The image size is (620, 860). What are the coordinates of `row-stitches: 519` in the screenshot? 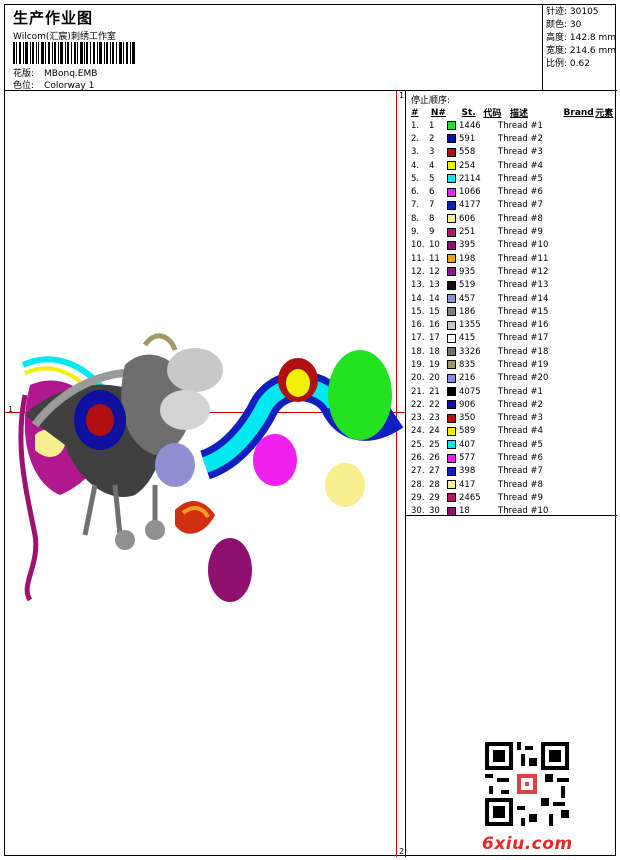 It's located at (467, 285).